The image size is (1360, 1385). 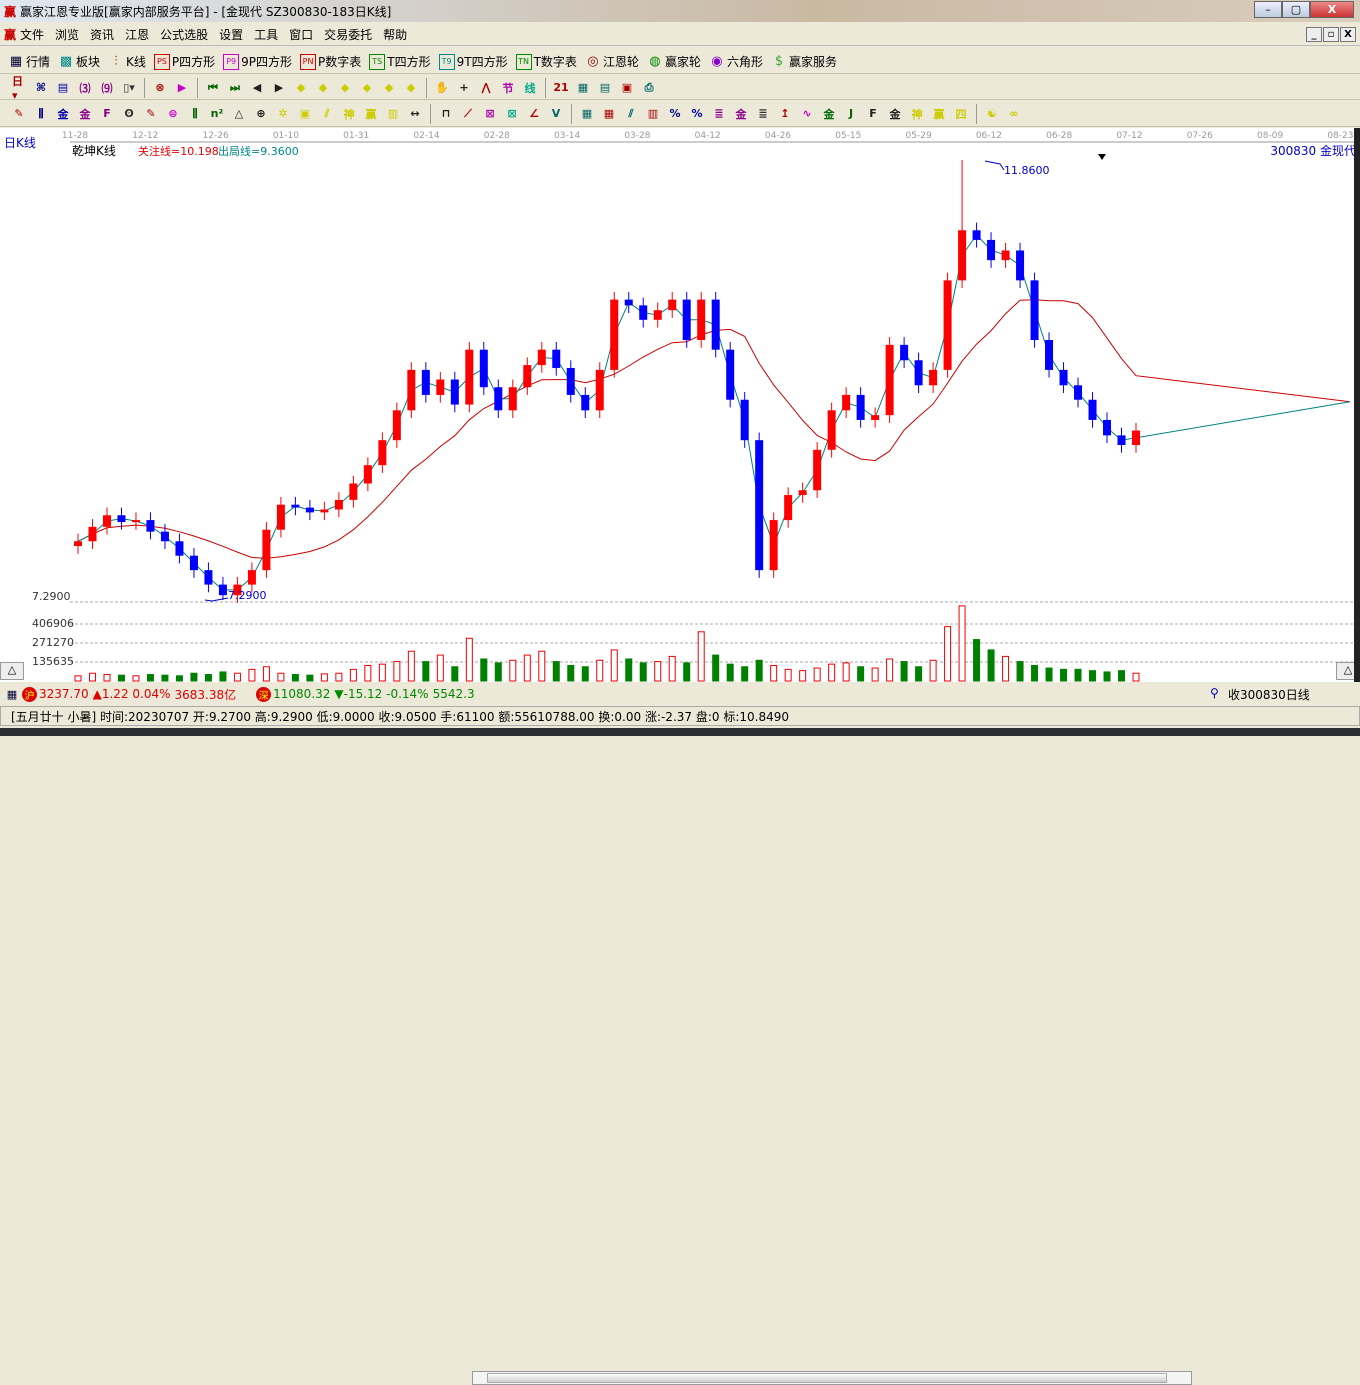 What do you see at coordinates (327, 114) in the screenshot?
I see `fan-icon: ⫽` at bounding box center [327, 114].